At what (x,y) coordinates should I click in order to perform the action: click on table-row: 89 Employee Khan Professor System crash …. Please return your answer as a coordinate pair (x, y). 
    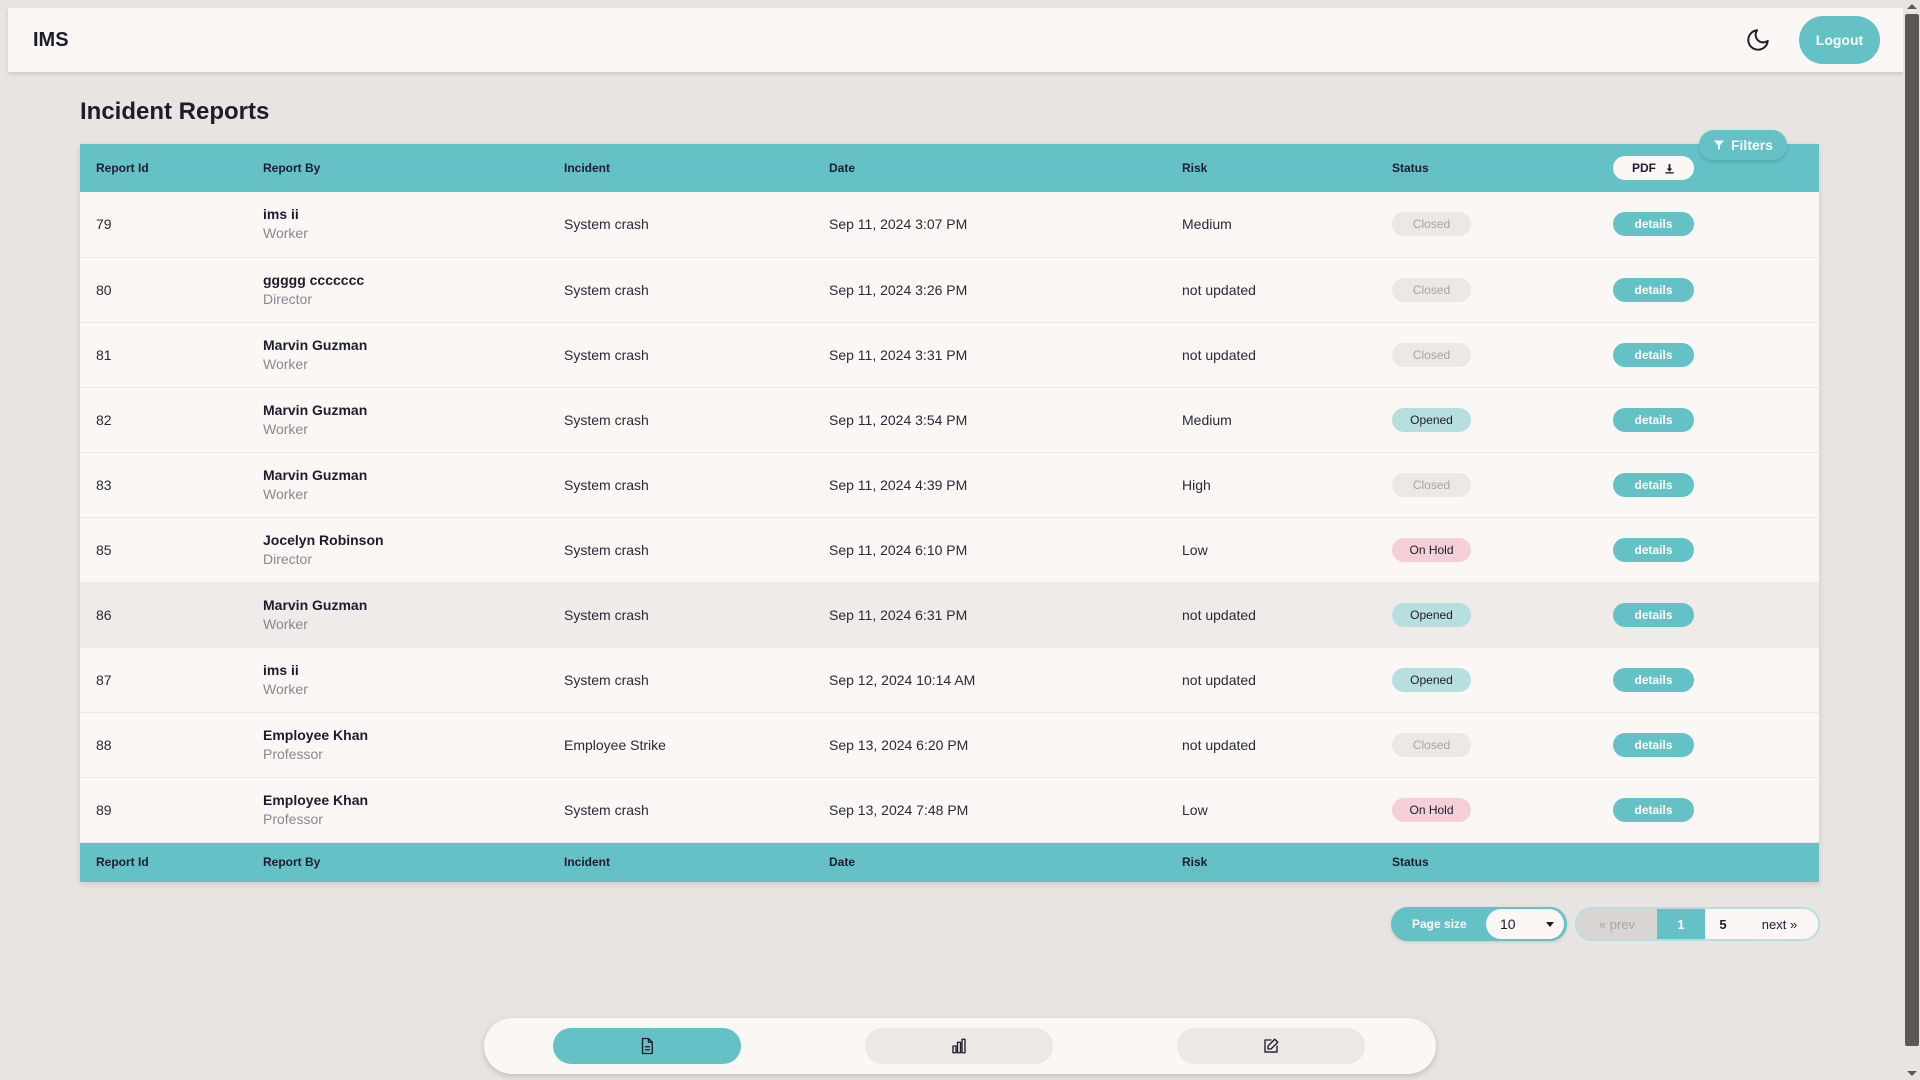
    Looking at the image, I should click on (949, 809).